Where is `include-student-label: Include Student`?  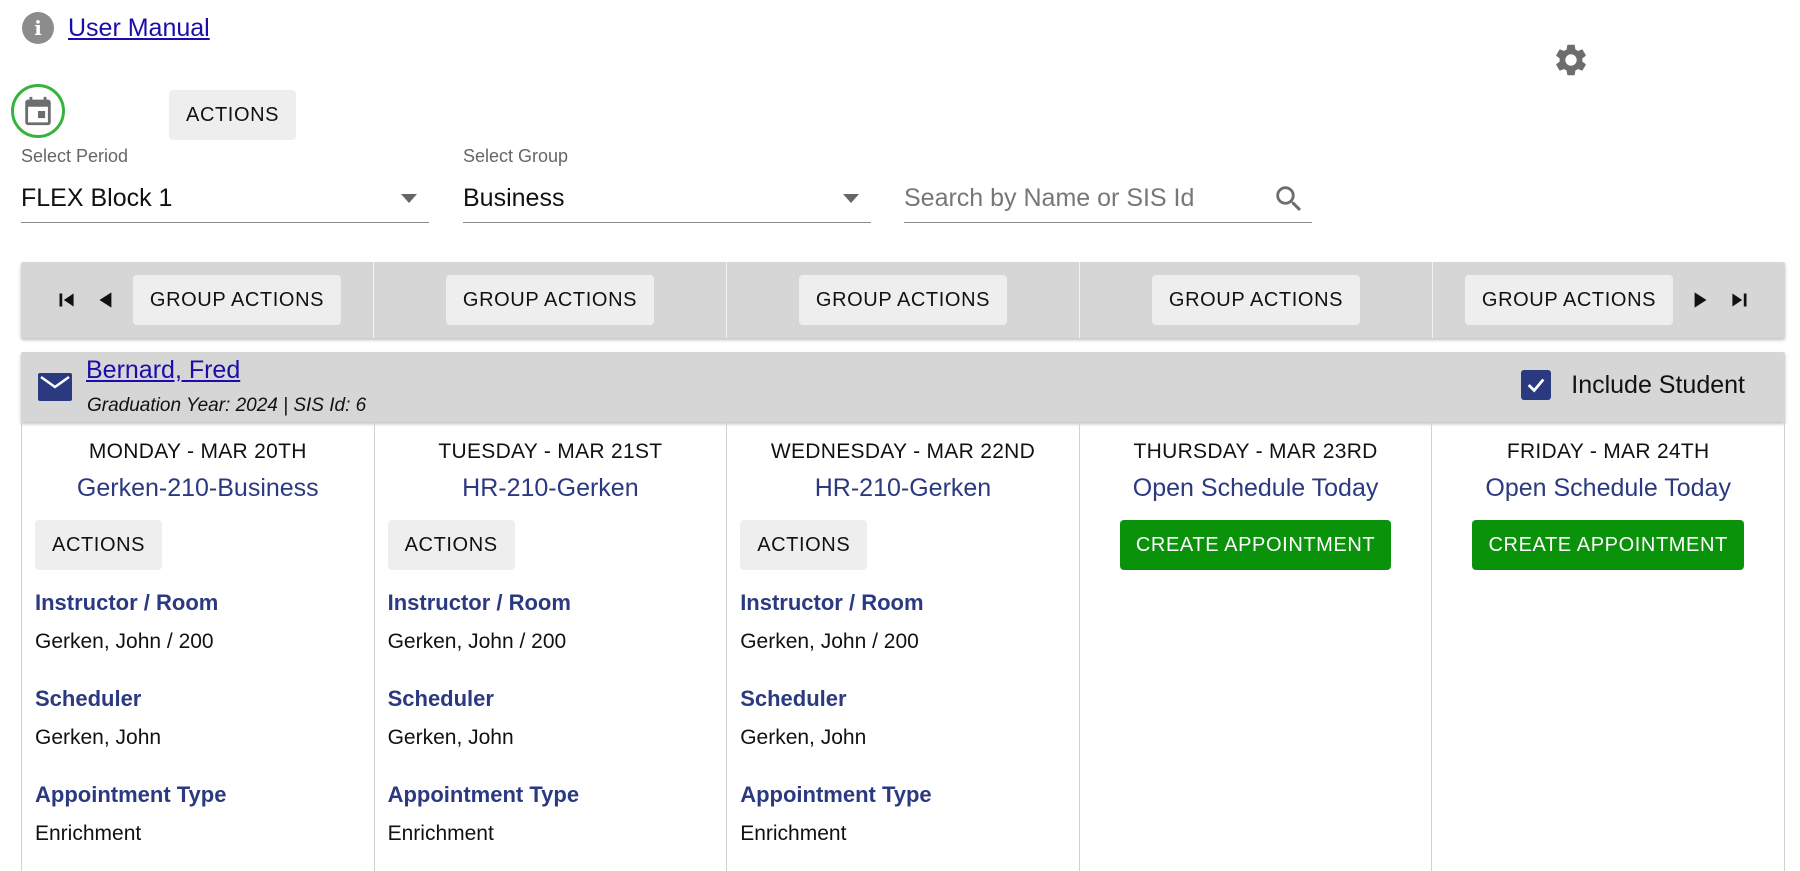 include-student-label: Include Student is located at coordinates (1658, 384).